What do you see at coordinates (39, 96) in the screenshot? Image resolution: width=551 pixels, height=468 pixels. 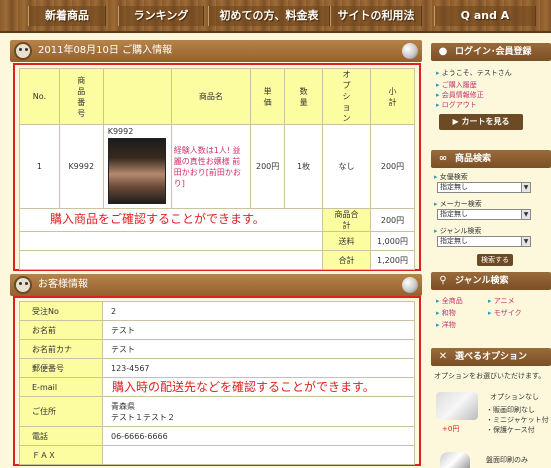 I see `col-header-no: No.` at bounding box center [39, 96].